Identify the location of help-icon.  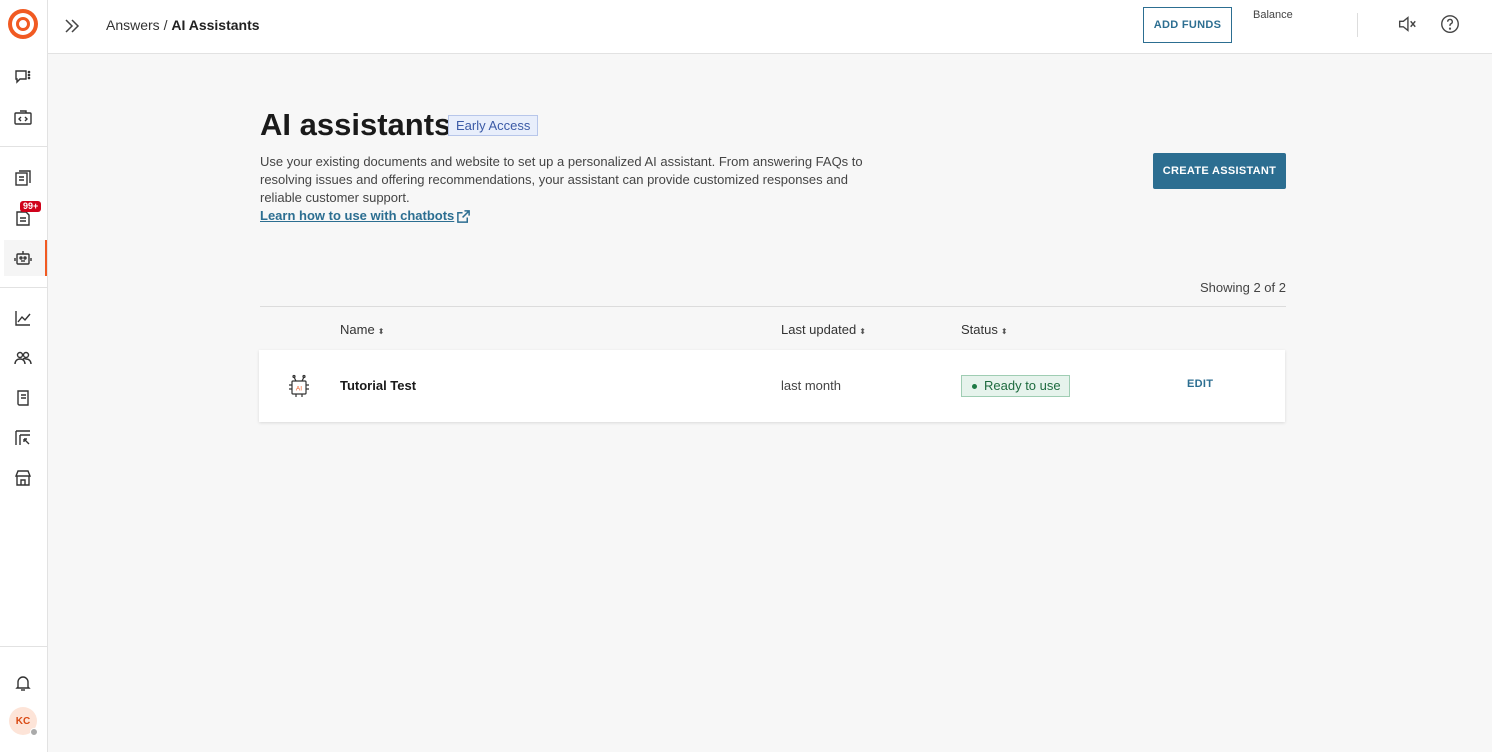
(1451, 25).